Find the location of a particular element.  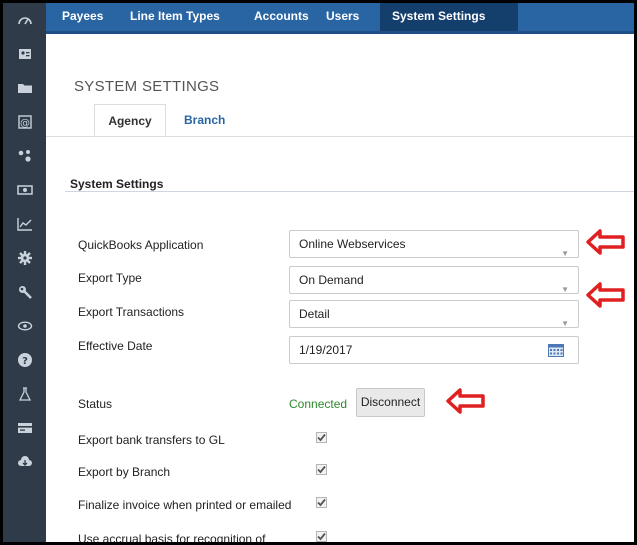

tab-line-item-types: Line Item Types is located at coordinates (181, 17).